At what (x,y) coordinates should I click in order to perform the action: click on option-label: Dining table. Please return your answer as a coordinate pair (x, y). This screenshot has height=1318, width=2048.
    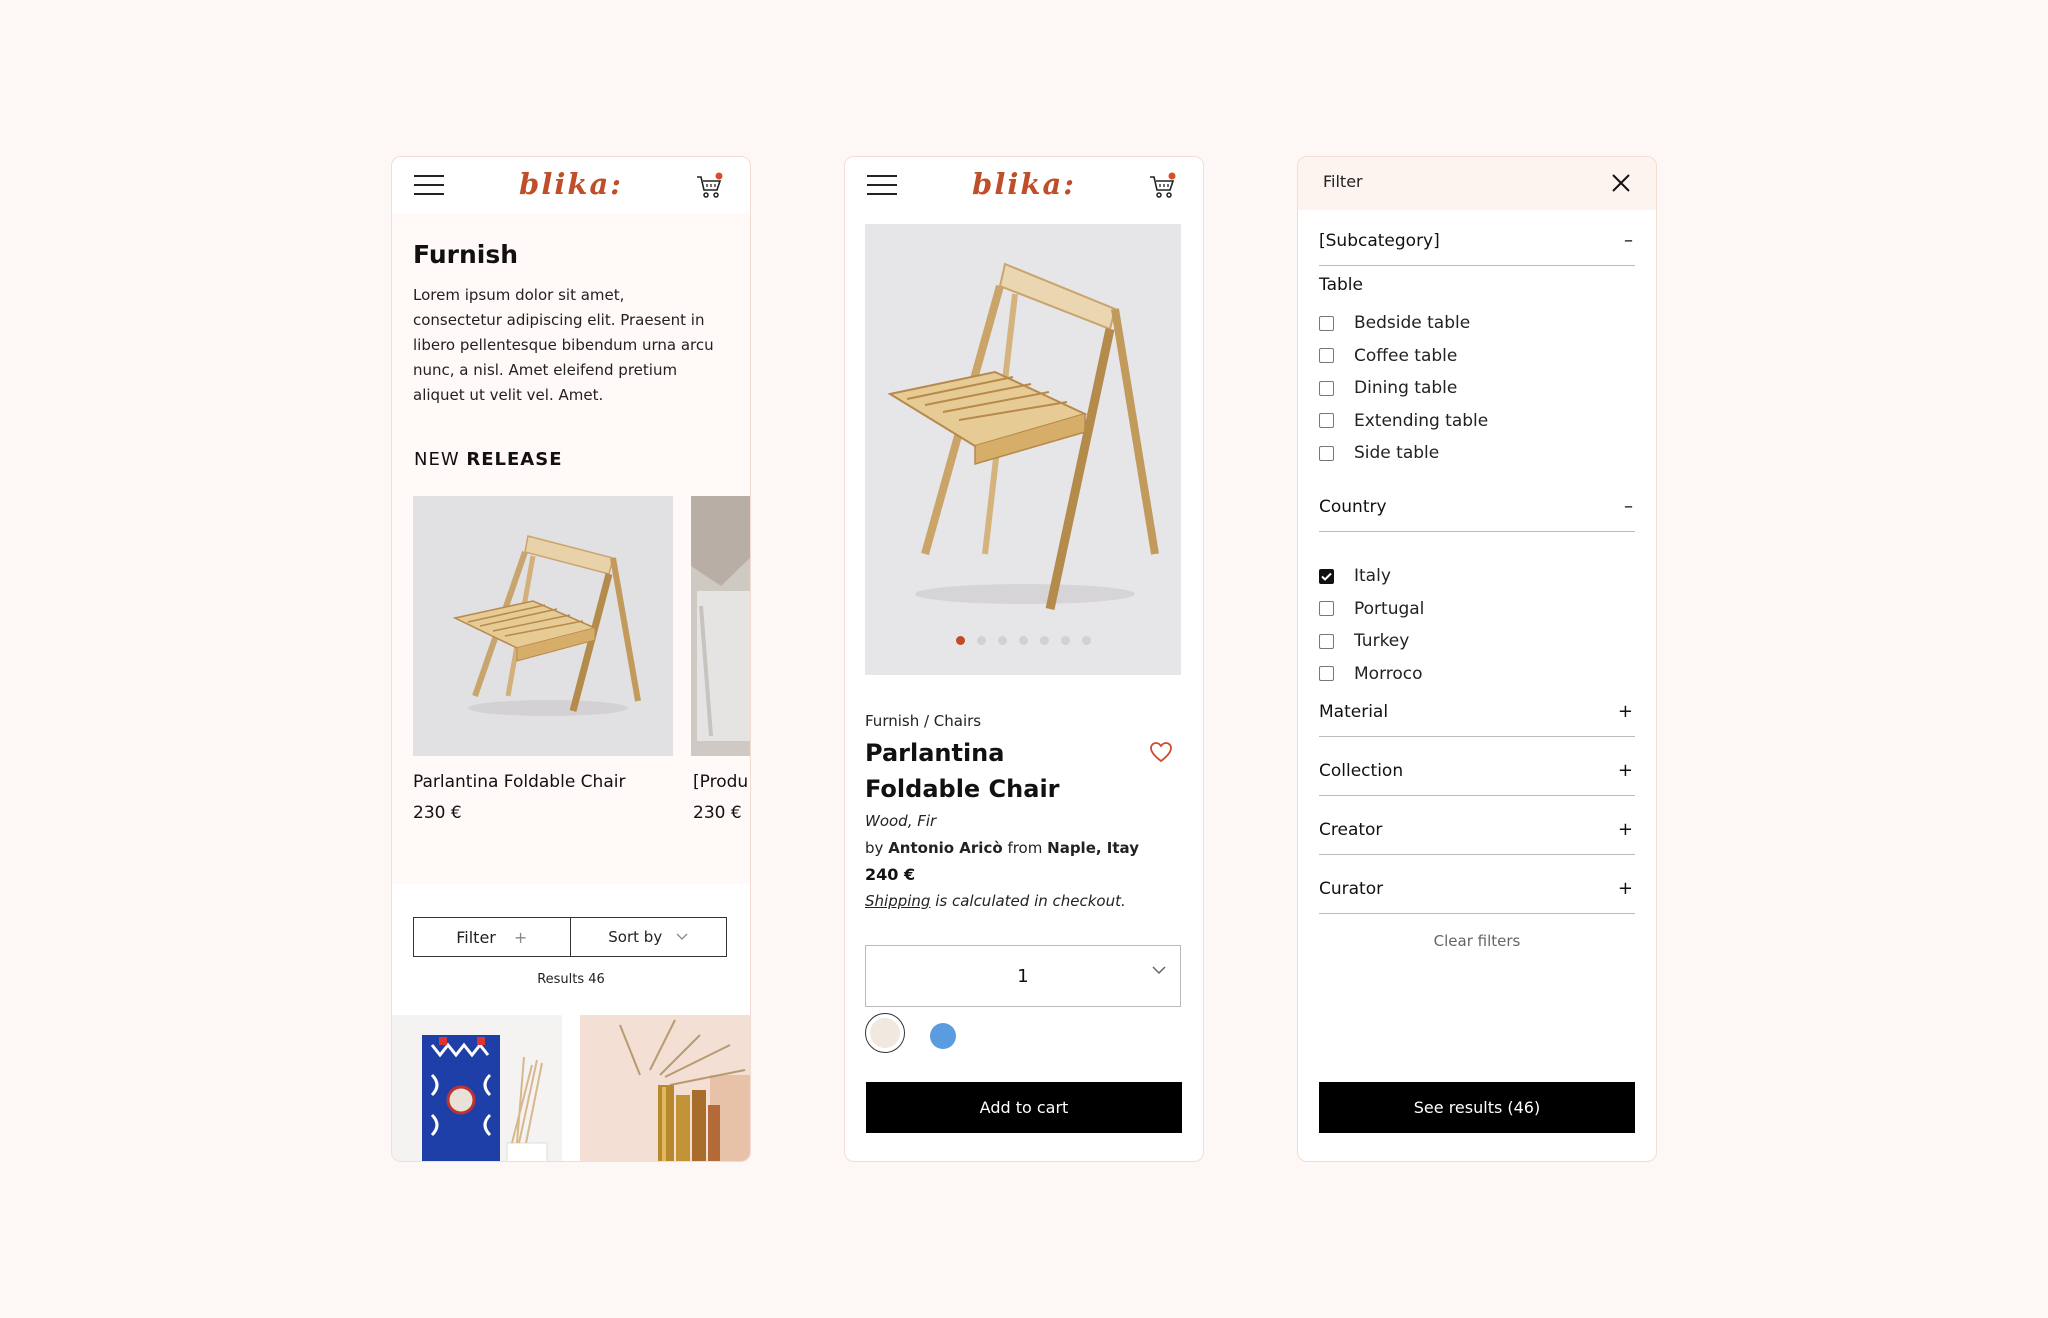
    Looking at the image, I should click on (1406, 388).